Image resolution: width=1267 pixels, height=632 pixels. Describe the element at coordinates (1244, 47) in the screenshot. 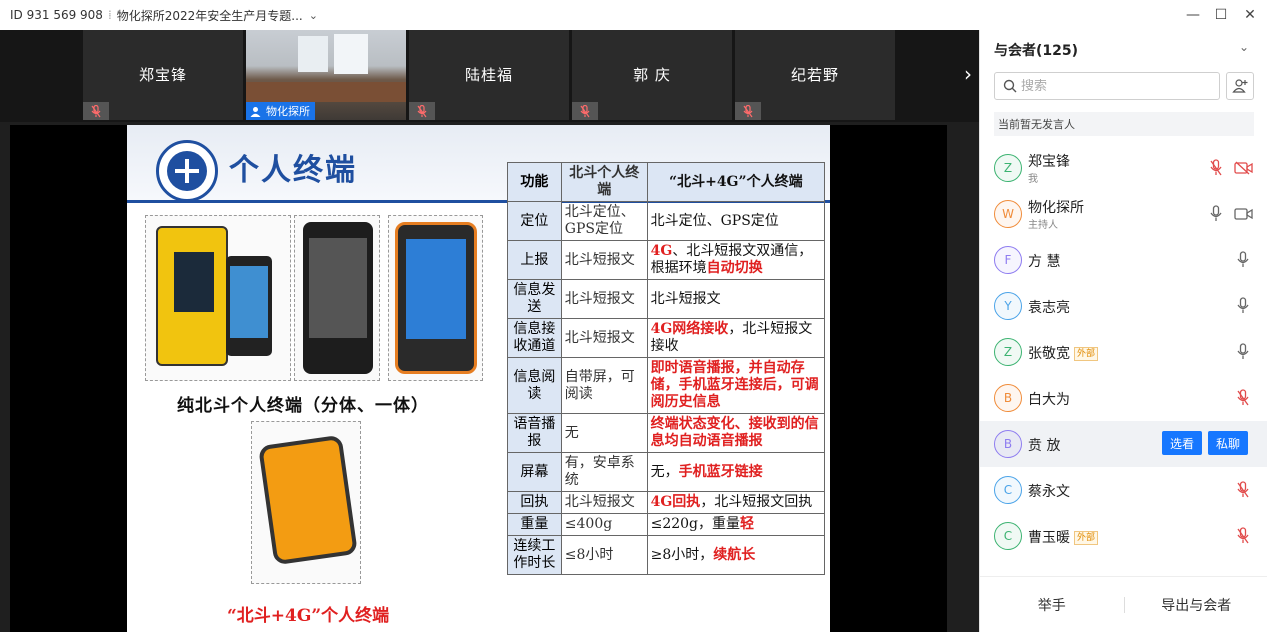

I see `chevron-down-icon: ⌄` at that location.